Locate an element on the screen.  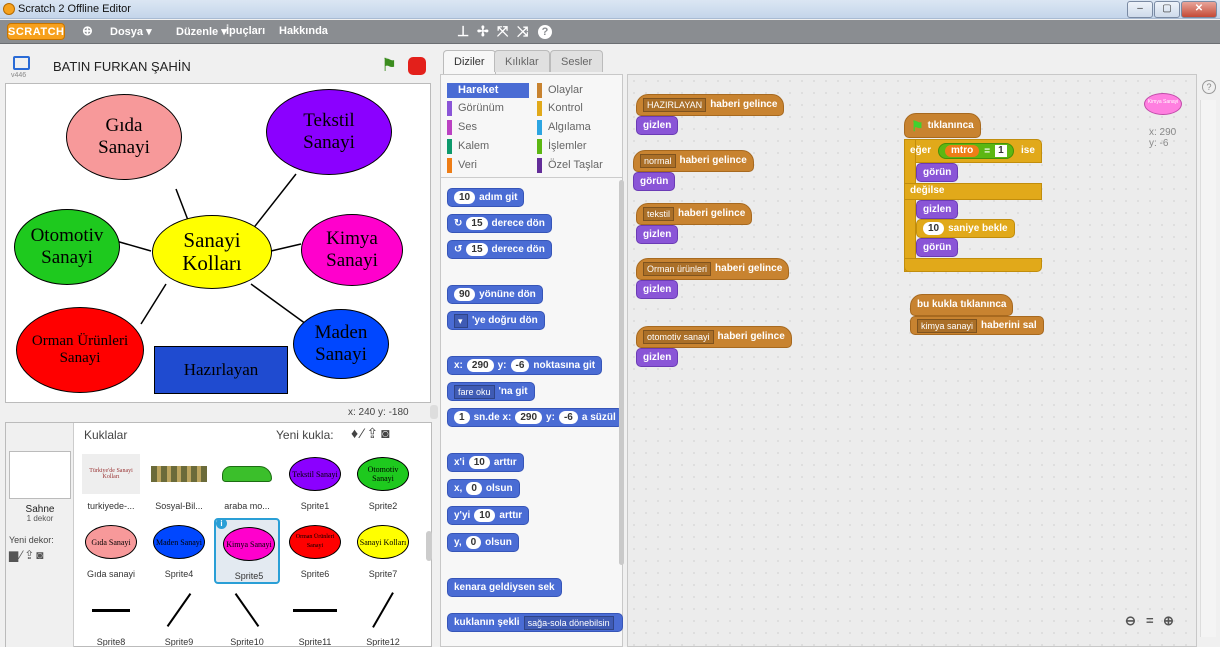
block-when-receive: tekstil haberi gelince is located at coordinates (694, 214).